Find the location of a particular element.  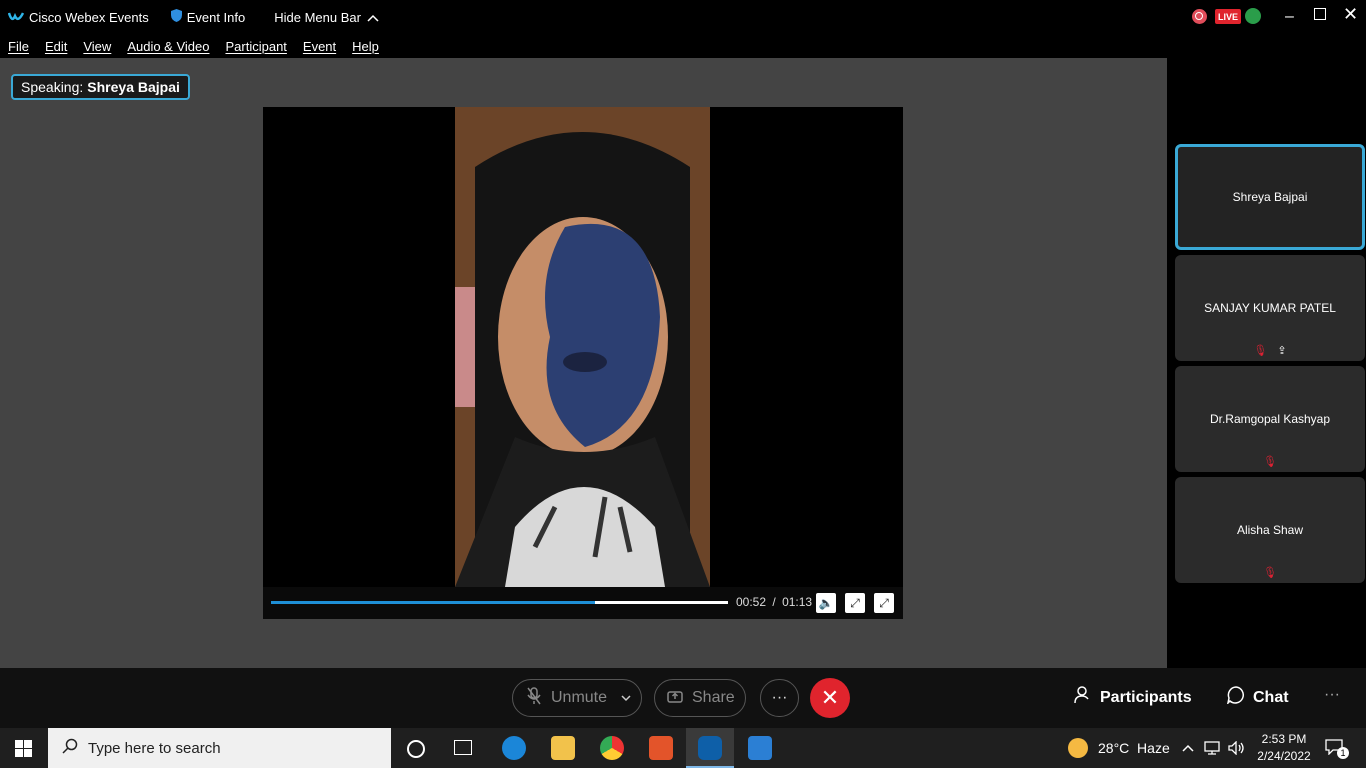

webex-app-icon is located at coordinates (710, 748).